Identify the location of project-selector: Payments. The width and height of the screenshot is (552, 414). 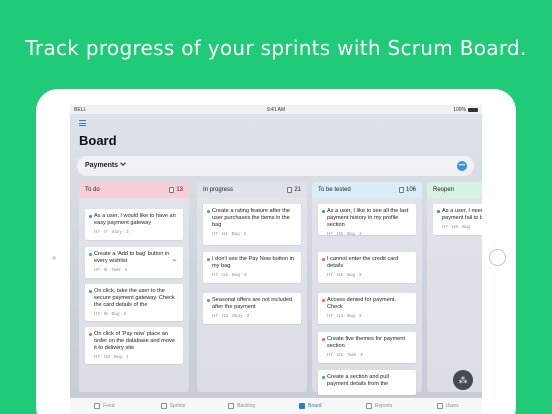
(105, 164).